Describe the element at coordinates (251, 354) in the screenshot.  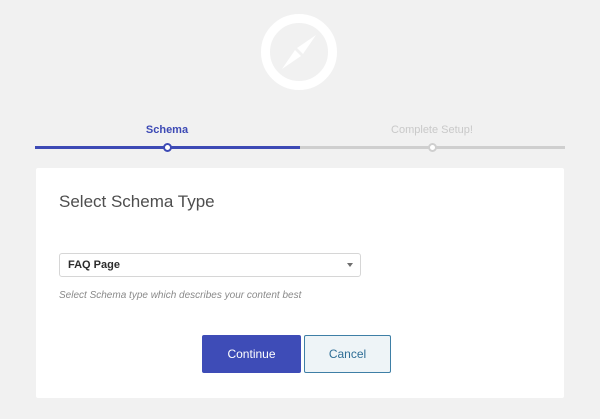
I see `continue-button: Continue` at that location.